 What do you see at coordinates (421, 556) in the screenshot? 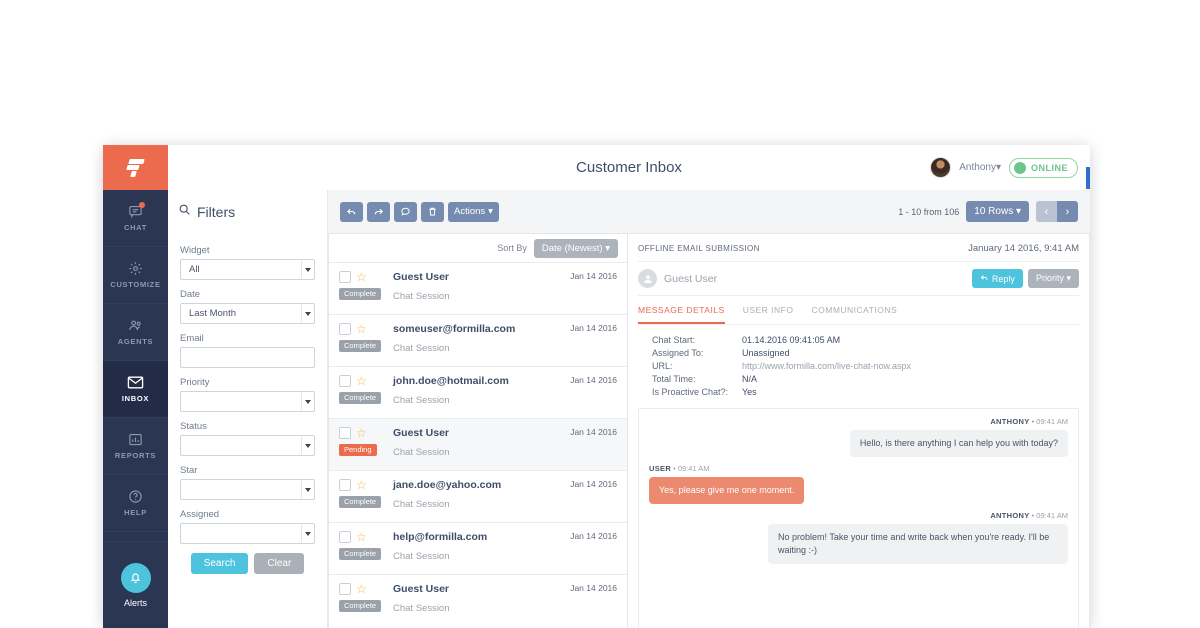
I see `list-item-subtitle: Chat Session` at bounding box center [421, 556].